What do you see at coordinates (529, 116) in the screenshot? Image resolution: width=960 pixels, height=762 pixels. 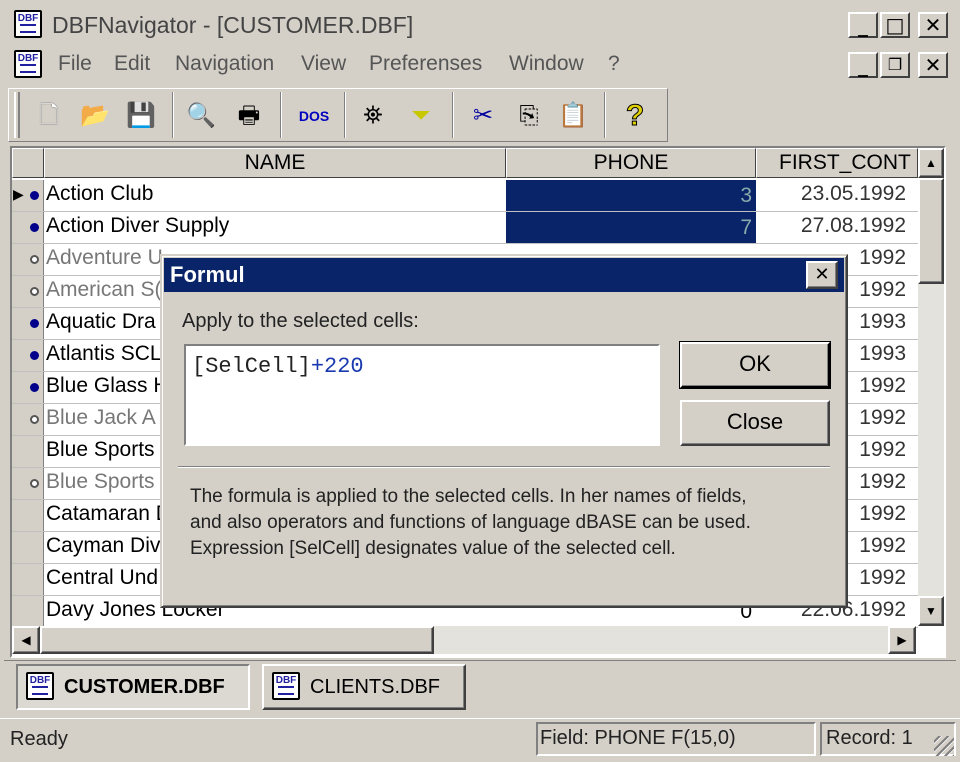 I see `copy-icon: ⎘` at bounding box center [529, 116].